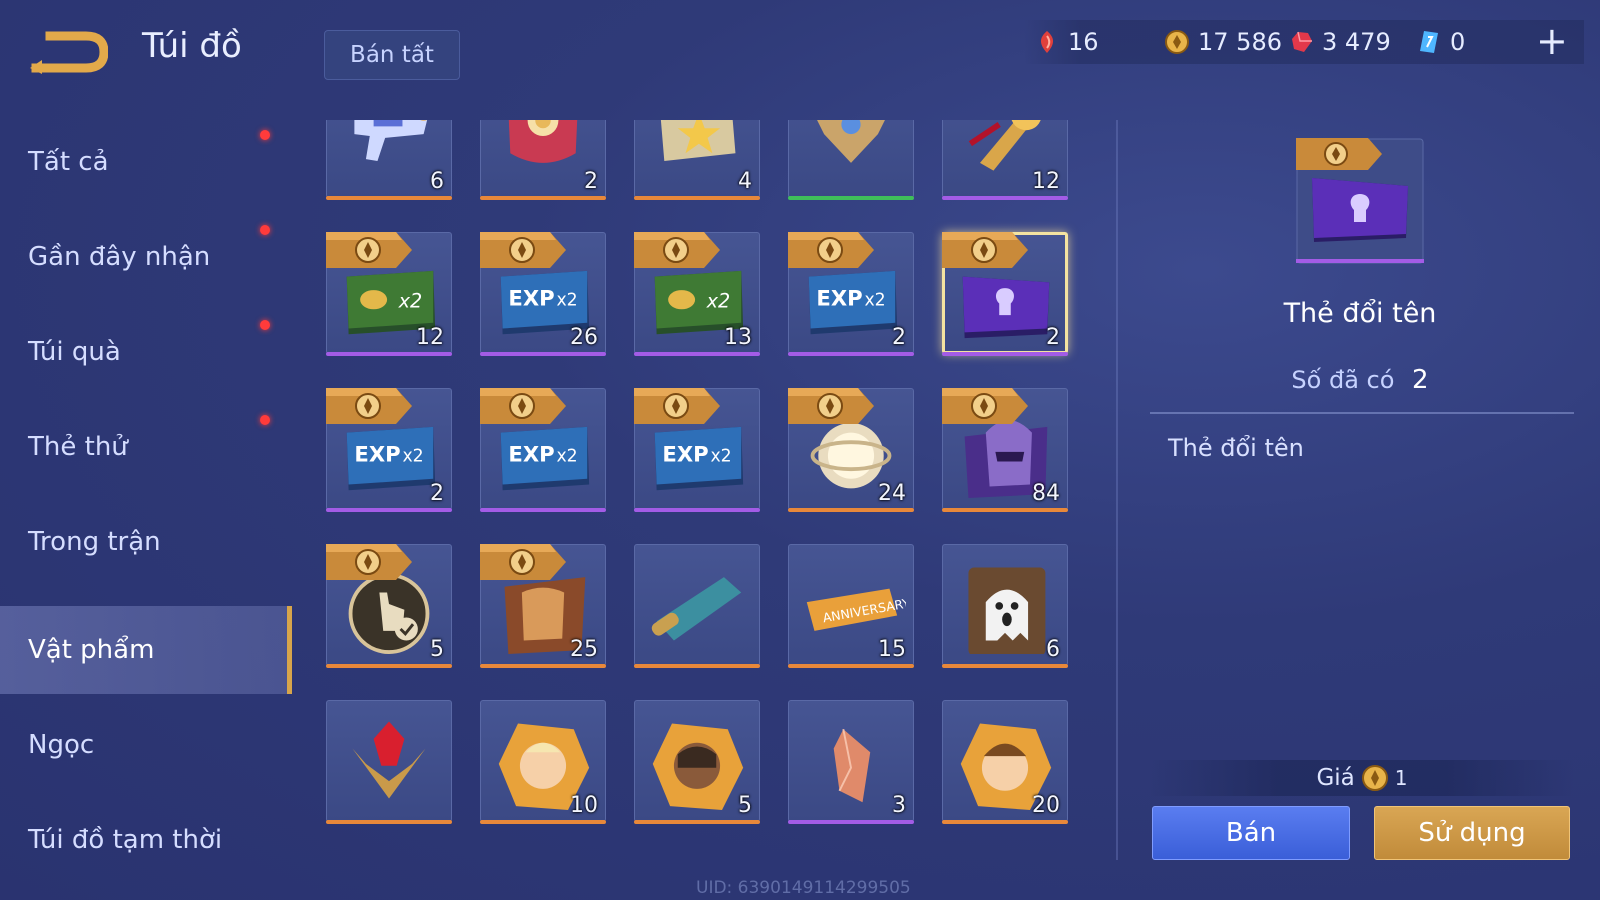 This screenshot has width=1600, height=900. I want to click on currency-bar: 16 17 586 3 479 0, so click(1304, 42).